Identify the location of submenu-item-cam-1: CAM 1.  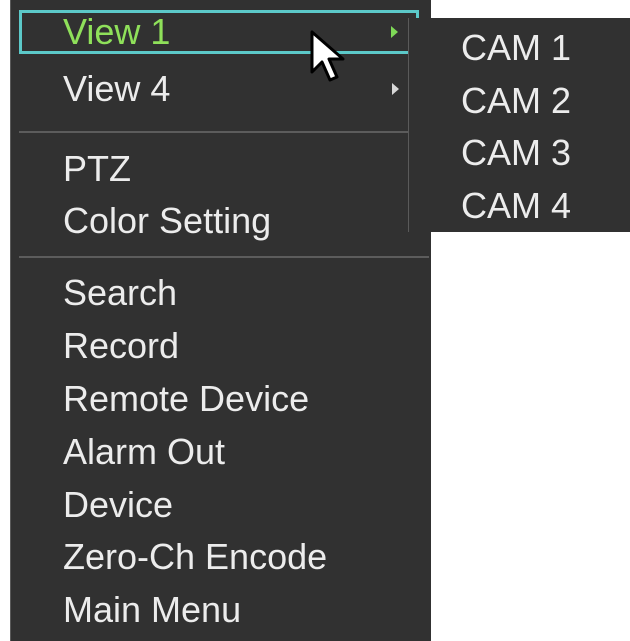
(545, 48).